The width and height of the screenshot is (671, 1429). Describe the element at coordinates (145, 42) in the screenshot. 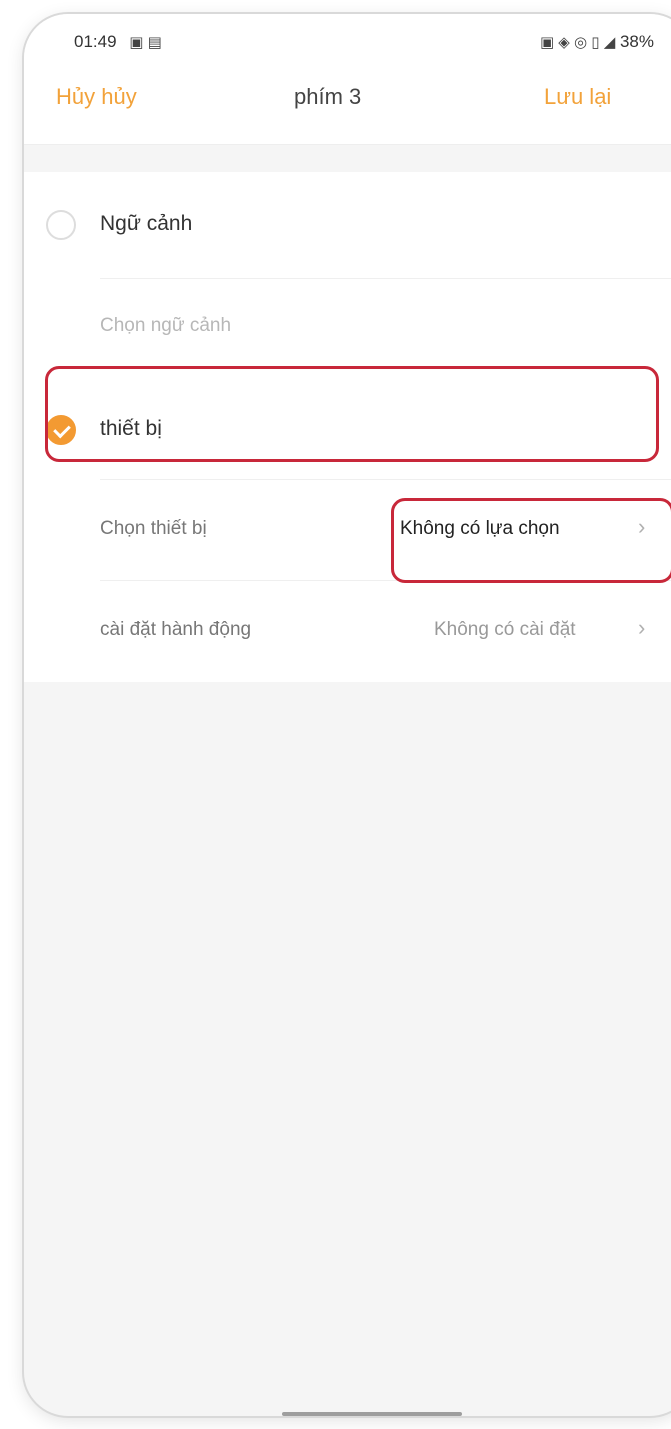

I see `notification-icons: ▣ ▤` at that location.